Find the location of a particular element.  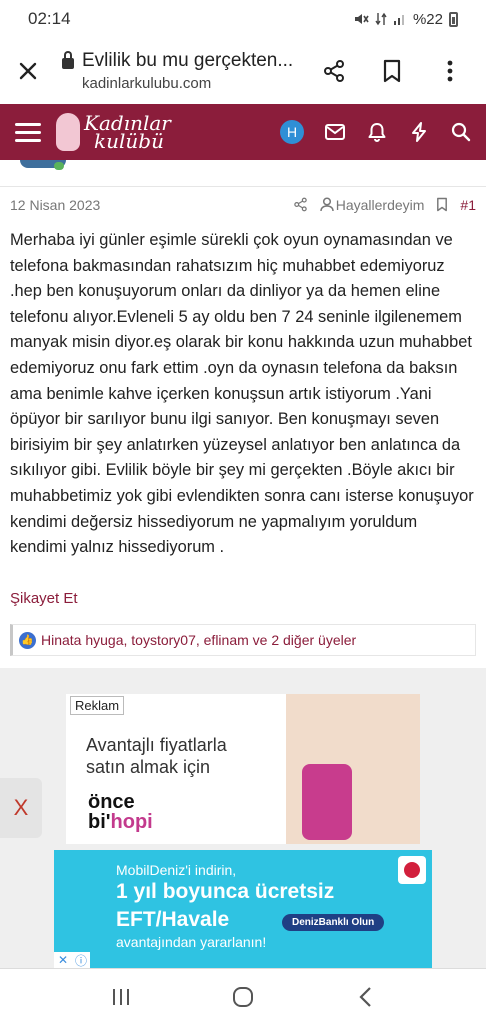

ad-brand-line1: önce is located at coordinates (111, 802).